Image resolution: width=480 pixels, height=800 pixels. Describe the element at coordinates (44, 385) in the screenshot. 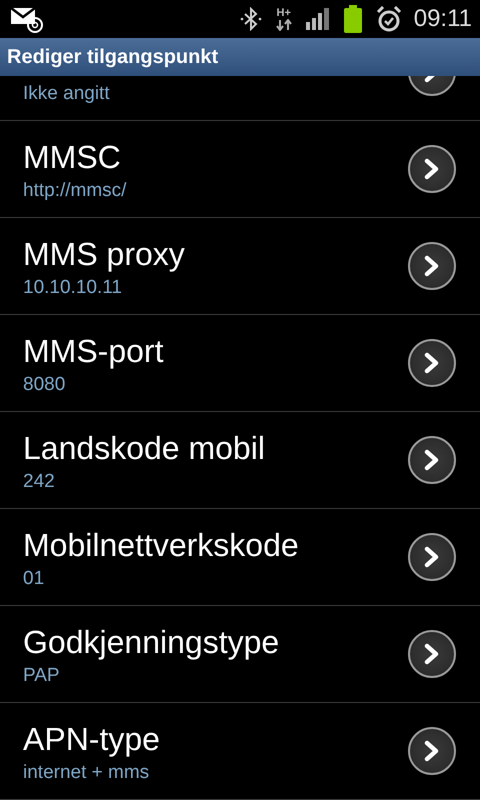

I see `setting-value: 8080` at that location.